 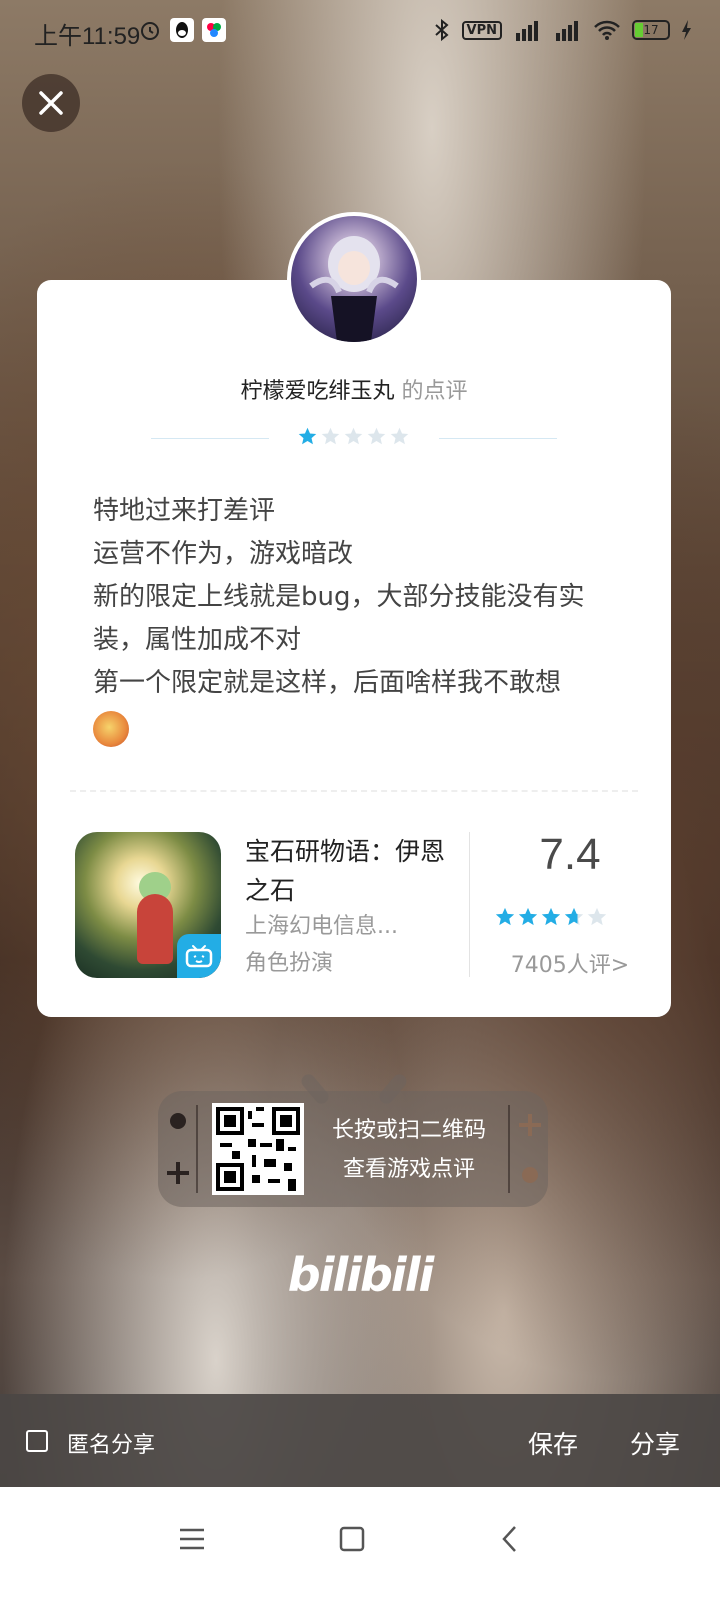 What do you see at coordinates (199, 956) in the screenshot?
I see `bilibili-badge-icon` at bounding box center [199, 956].